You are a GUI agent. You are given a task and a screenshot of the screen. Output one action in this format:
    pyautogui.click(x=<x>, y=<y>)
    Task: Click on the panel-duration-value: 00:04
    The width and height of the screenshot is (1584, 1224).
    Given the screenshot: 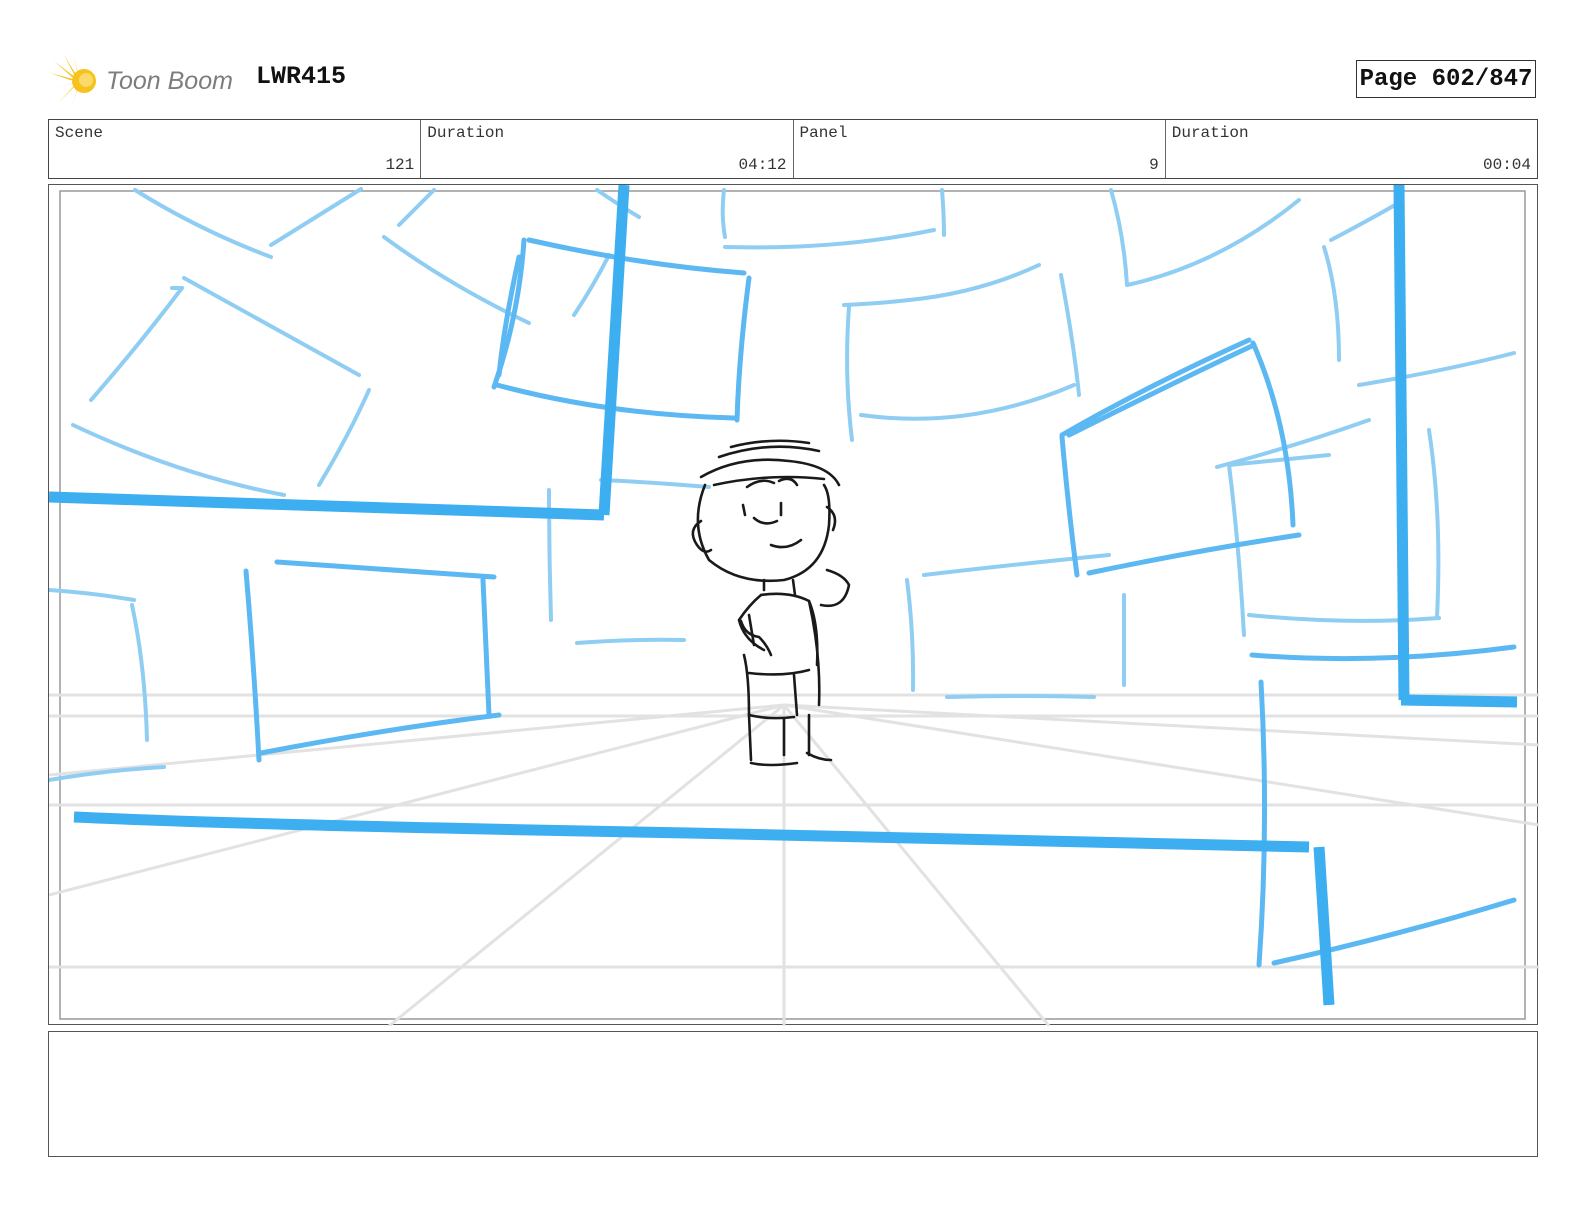 What is the action you would take?
    pyautogui.click(x=1506, y=165)
    